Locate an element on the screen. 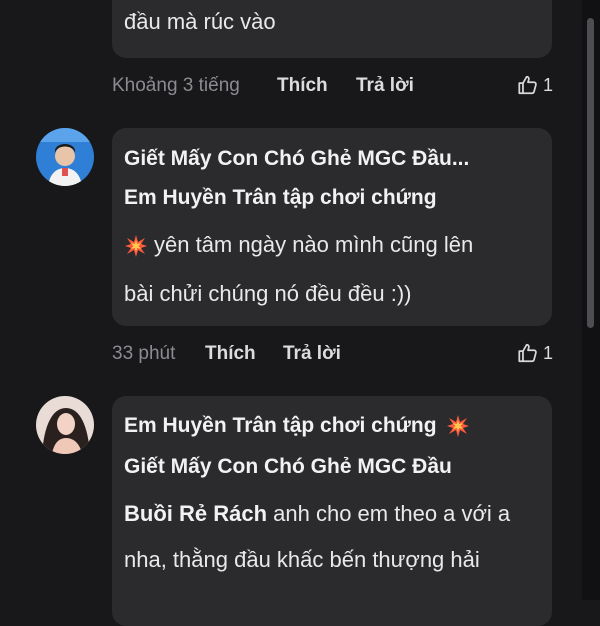 This screenshot has width=600, height=626. comment-author-3: Em Huyền Trân tập chơi chứng is located at coordinates (297, 426).